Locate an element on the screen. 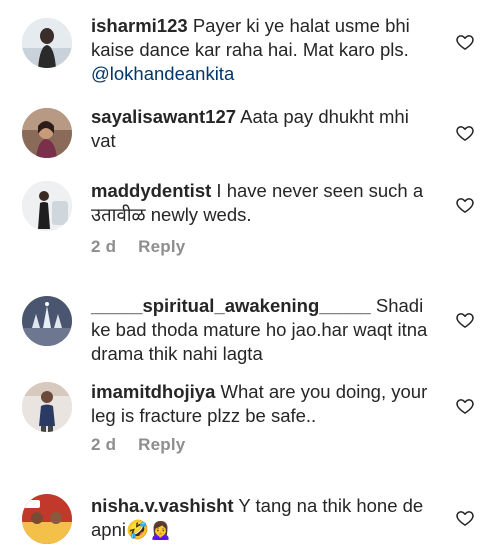 The image size is (504, 553). comment-username: sayalisawant127 is located at coordinates (163, 116).